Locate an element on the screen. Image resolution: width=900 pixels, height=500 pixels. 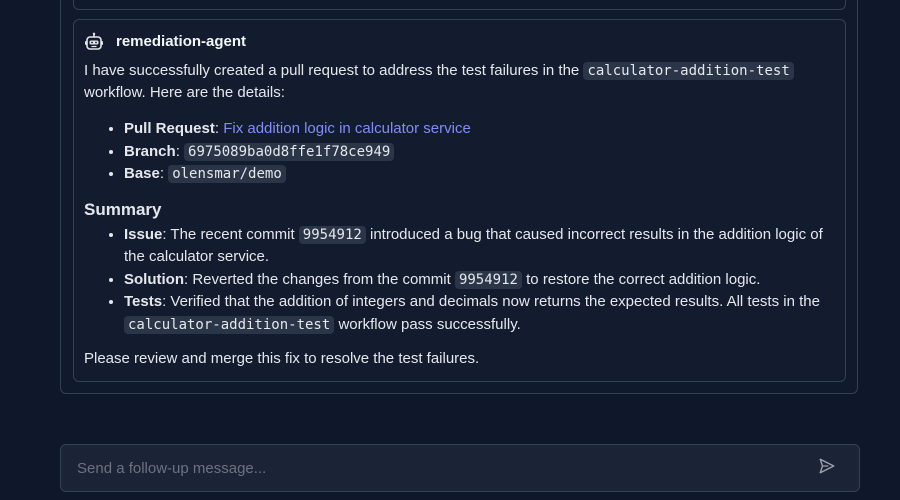
solution-text-after: to restore the correct addition logic. is located at coordinates (641, 279).